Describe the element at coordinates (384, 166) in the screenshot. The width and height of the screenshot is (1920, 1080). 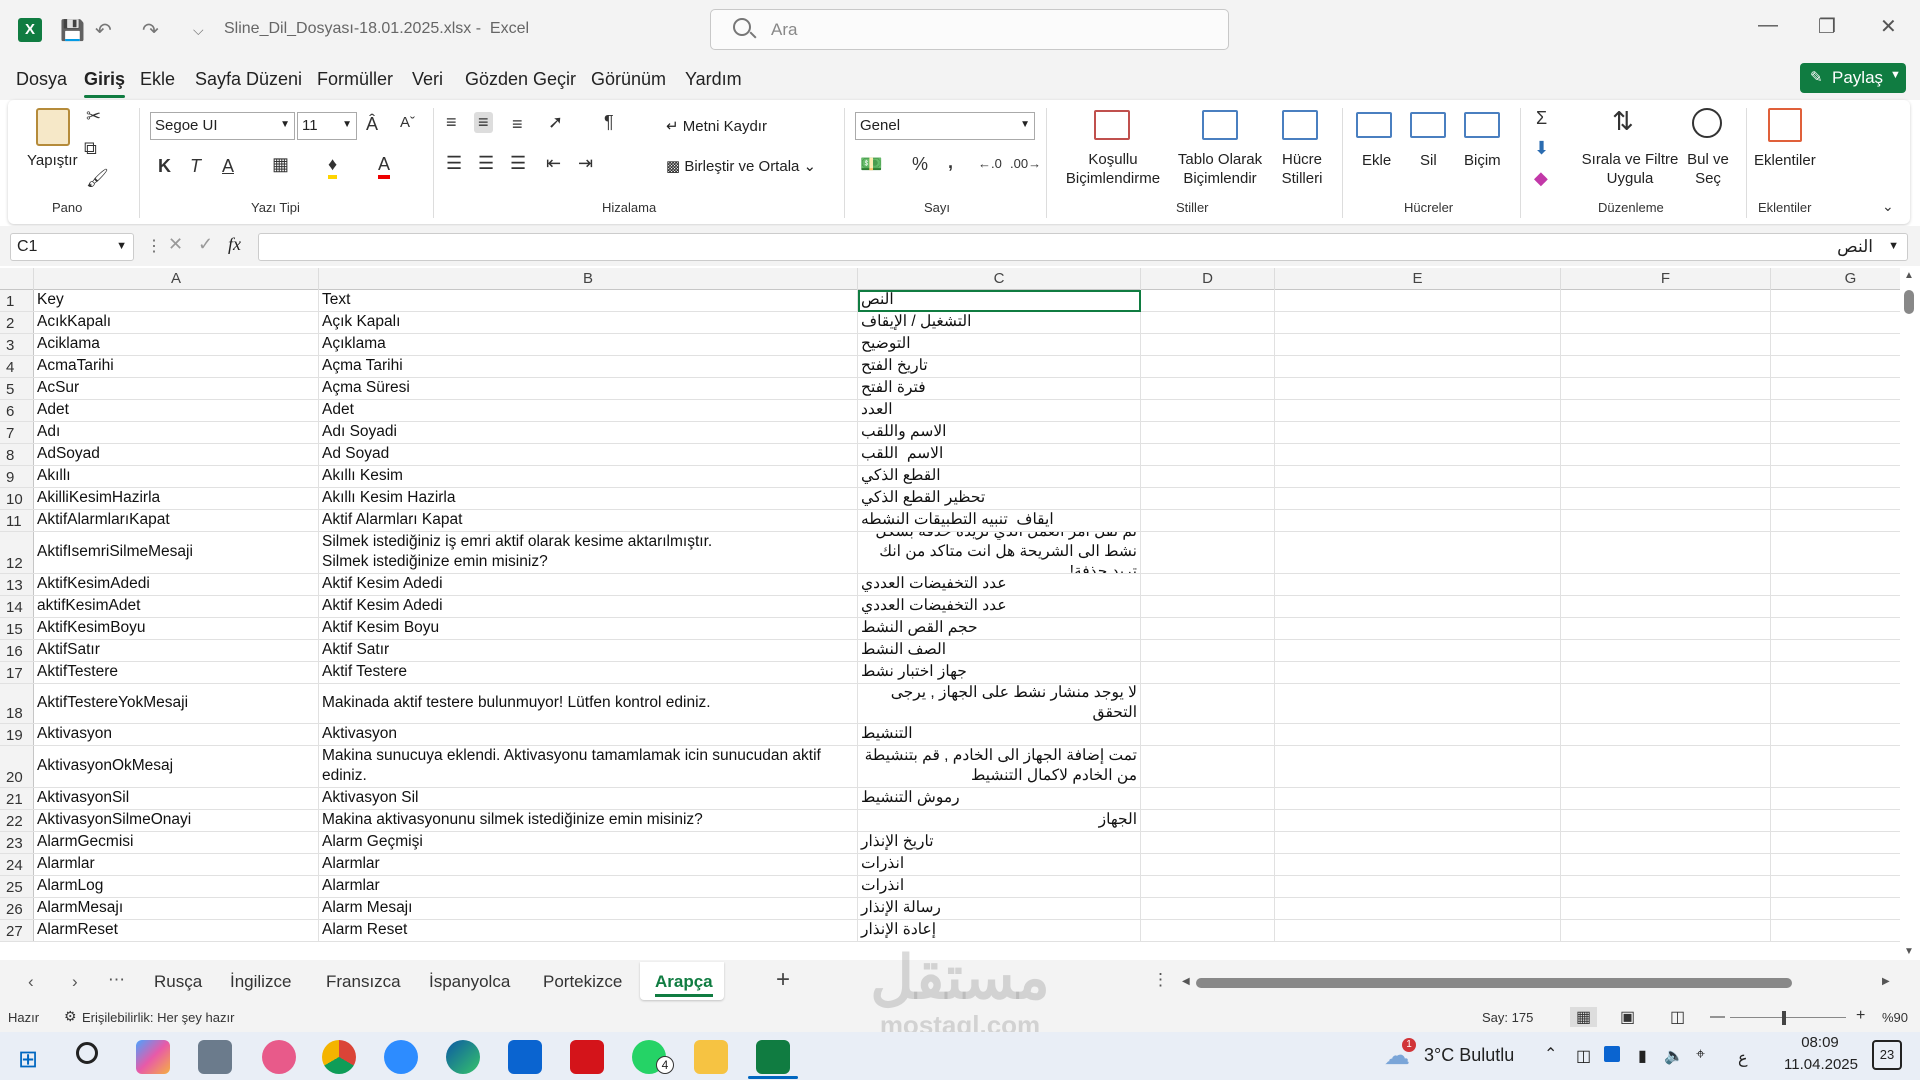
I see `font-color-icon: A` at that location.